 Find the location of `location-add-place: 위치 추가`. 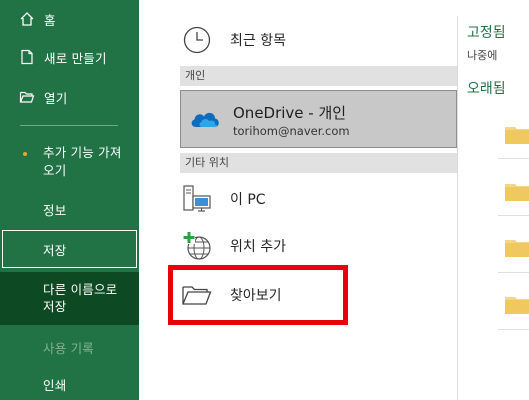

location-add-place: 위치 추가 is located at coordinates (233, 246).